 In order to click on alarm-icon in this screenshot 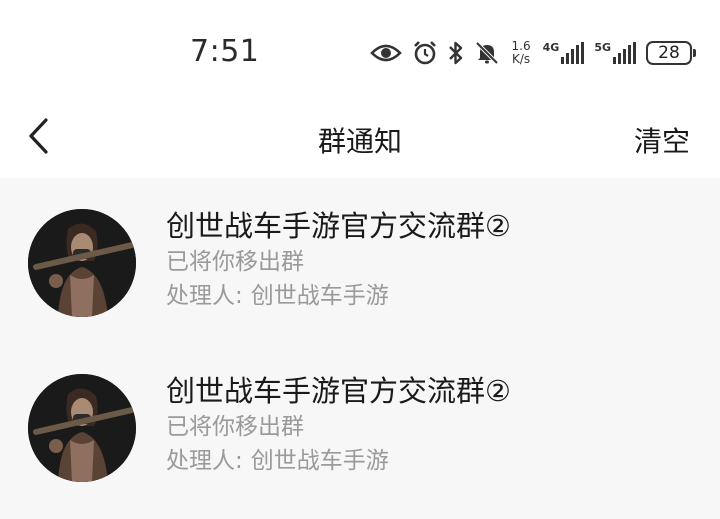, I will do `click(425, 53)`.